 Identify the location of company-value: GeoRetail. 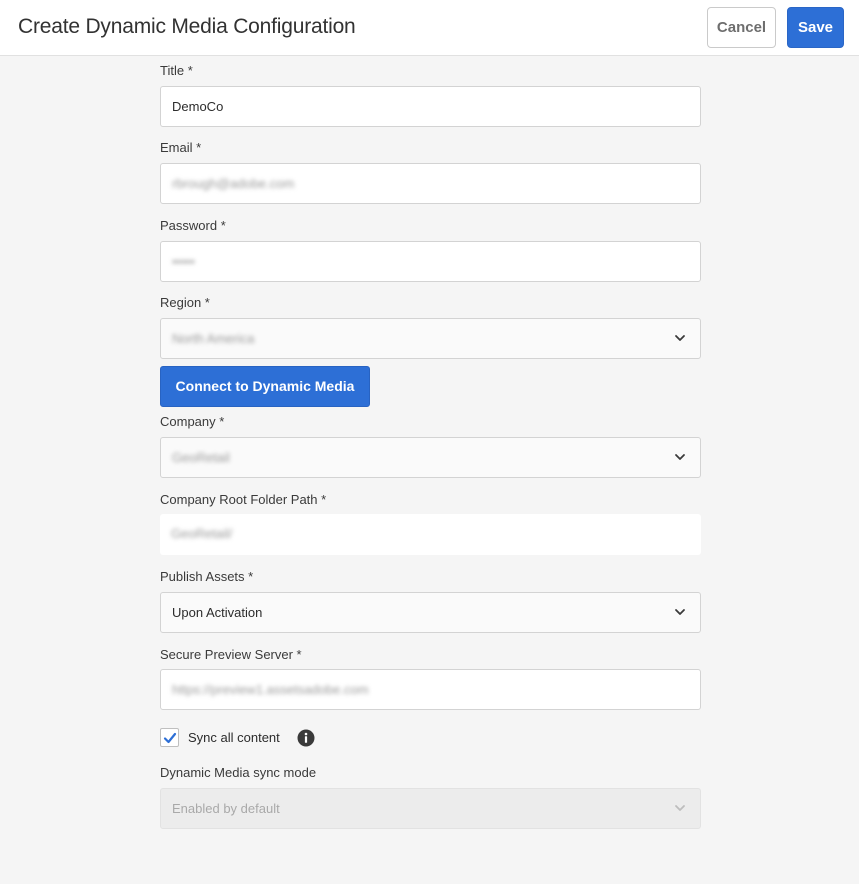
(201, 457).